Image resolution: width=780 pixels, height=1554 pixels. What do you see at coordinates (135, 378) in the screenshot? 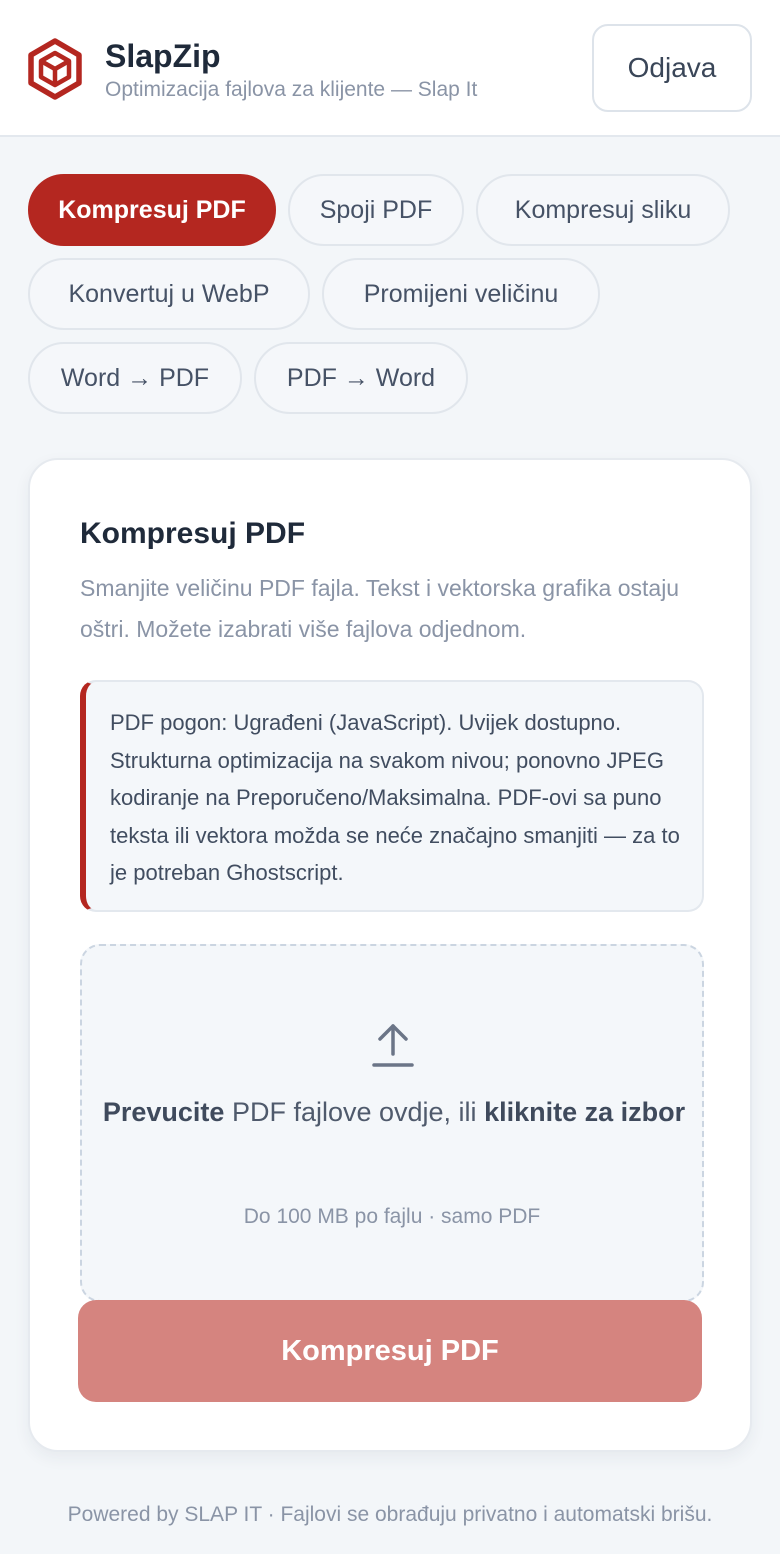
I see `tab-word-to-pdf: Word → PDF` at bounding box center [135, 378].